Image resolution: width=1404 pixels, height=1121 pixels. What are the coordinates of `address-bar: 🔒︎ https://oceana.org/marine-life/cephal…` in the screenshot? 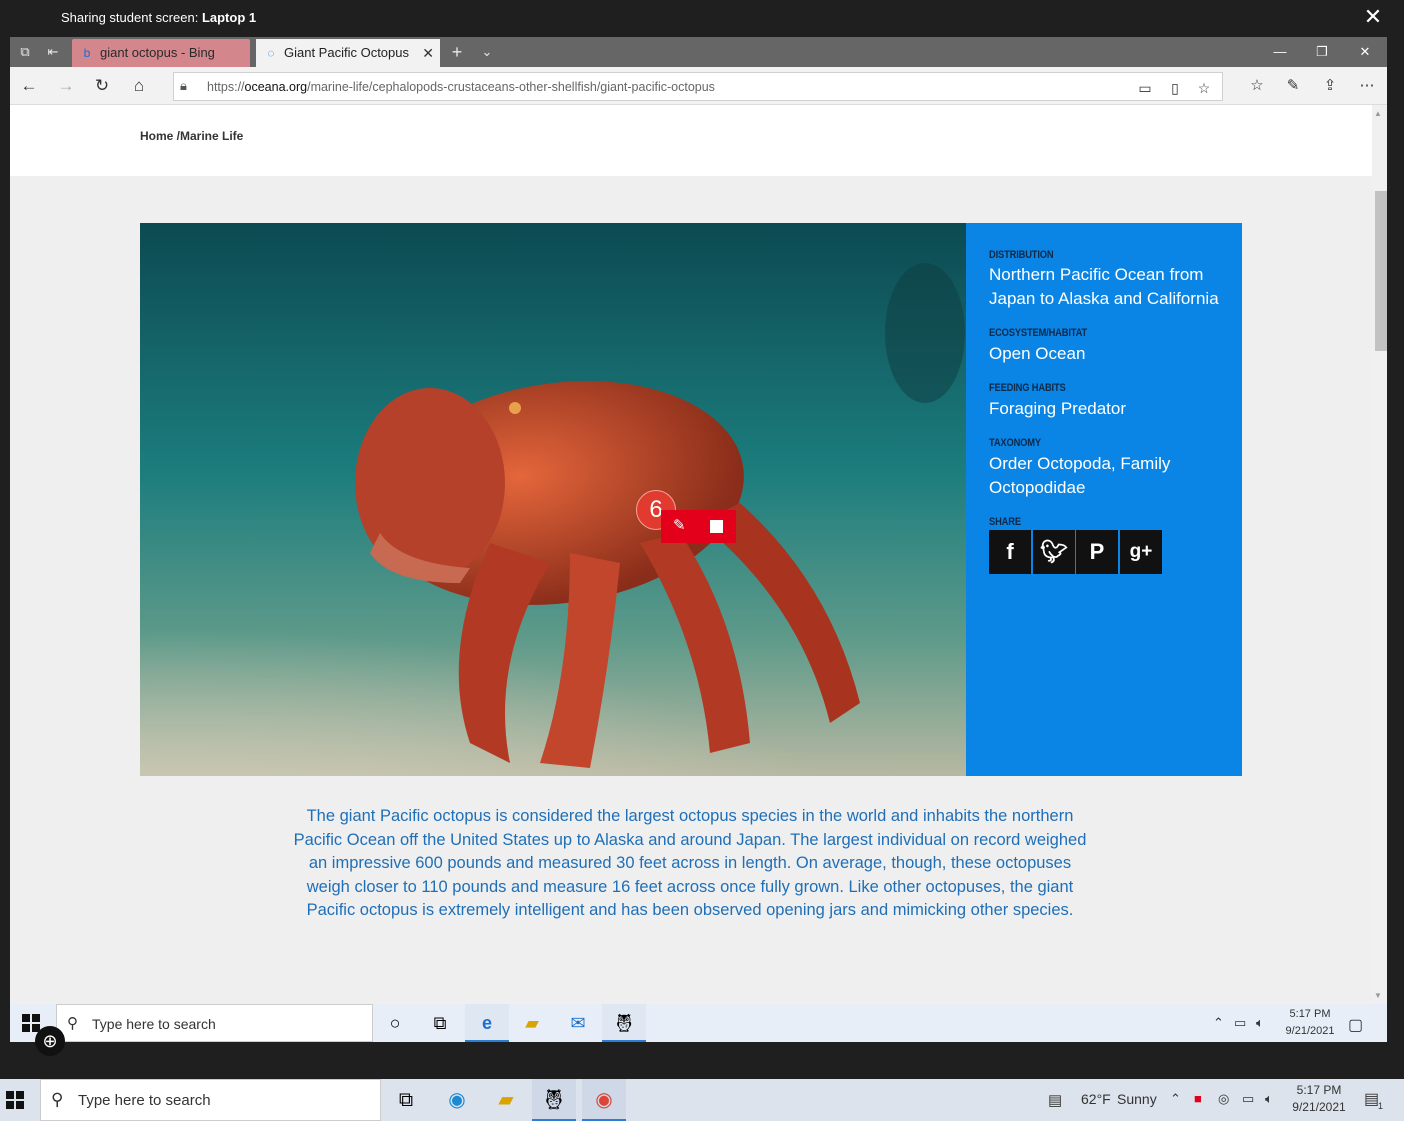 It's located at (698, 86).